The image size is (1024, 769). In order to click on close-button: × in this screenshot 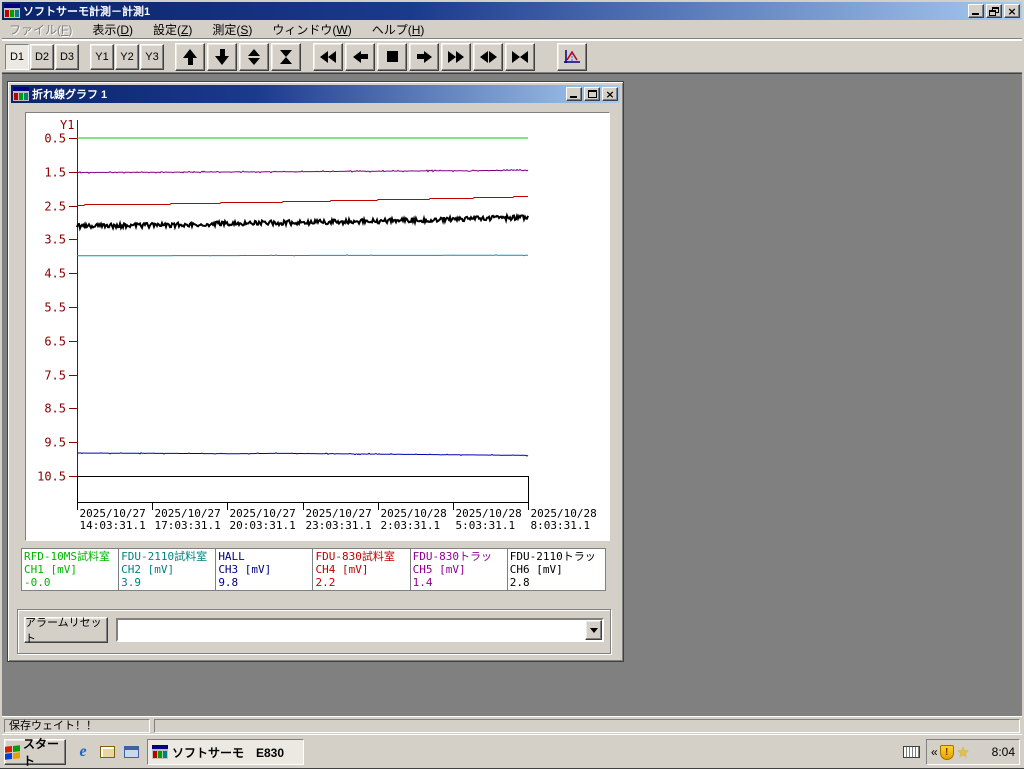, I will do `click(1012, 11)`.